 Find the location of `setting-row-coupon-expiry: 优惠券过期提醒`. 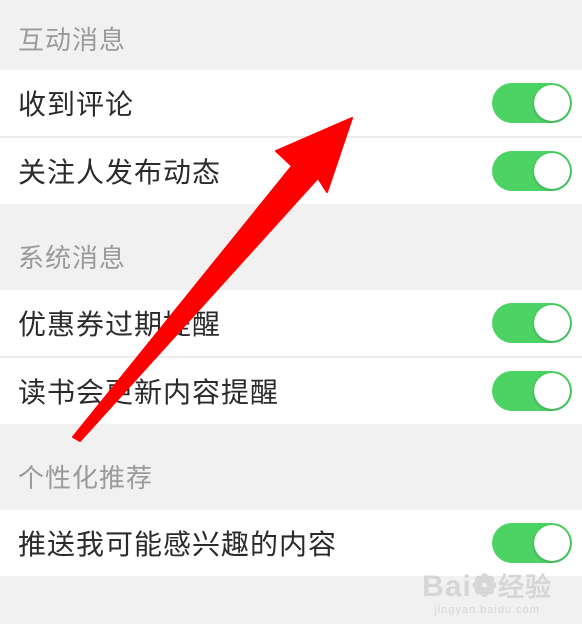

setting-row-coupon-expiry: 优惠券过期提醒 is located at coordinates (291, 323).